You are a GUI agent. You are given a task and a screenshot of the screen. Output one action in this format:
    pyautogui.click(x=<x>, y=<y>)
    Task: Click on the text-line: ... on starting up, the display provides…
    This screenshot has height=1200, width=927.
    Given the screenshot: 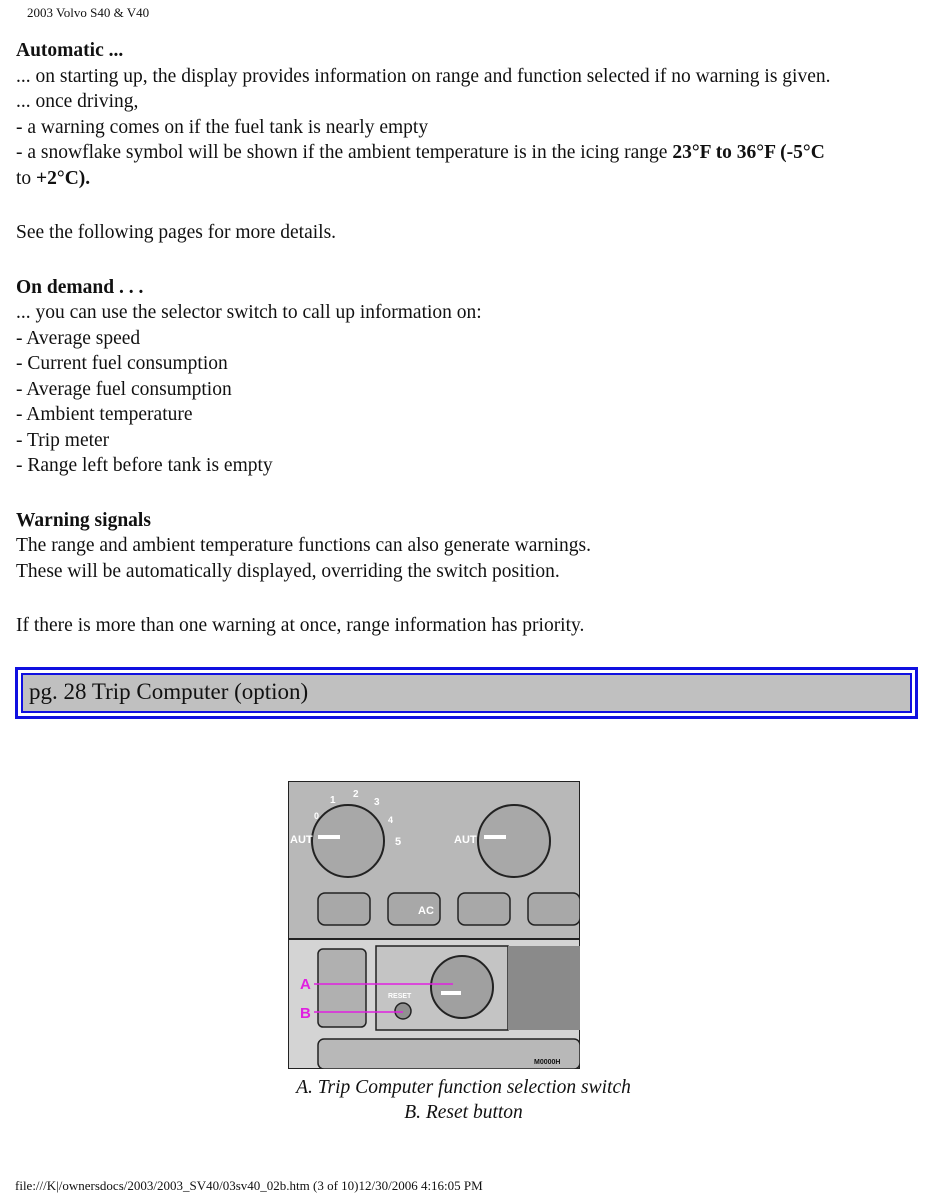 What is the action you would take?
    pyautogui.click(x=423, y=76)
    